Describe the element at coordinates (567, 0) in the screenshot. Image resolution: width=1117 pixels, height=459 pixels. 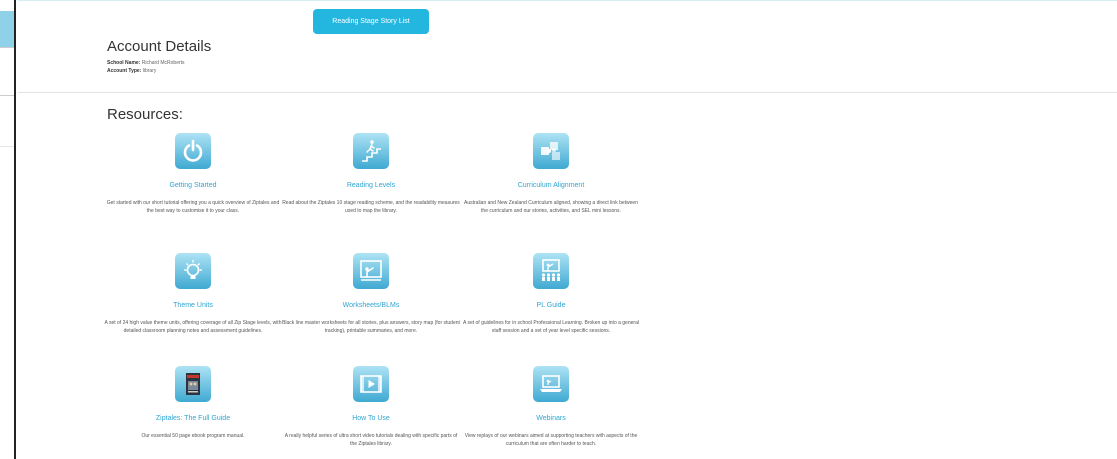
I see `top-rule` at that location.